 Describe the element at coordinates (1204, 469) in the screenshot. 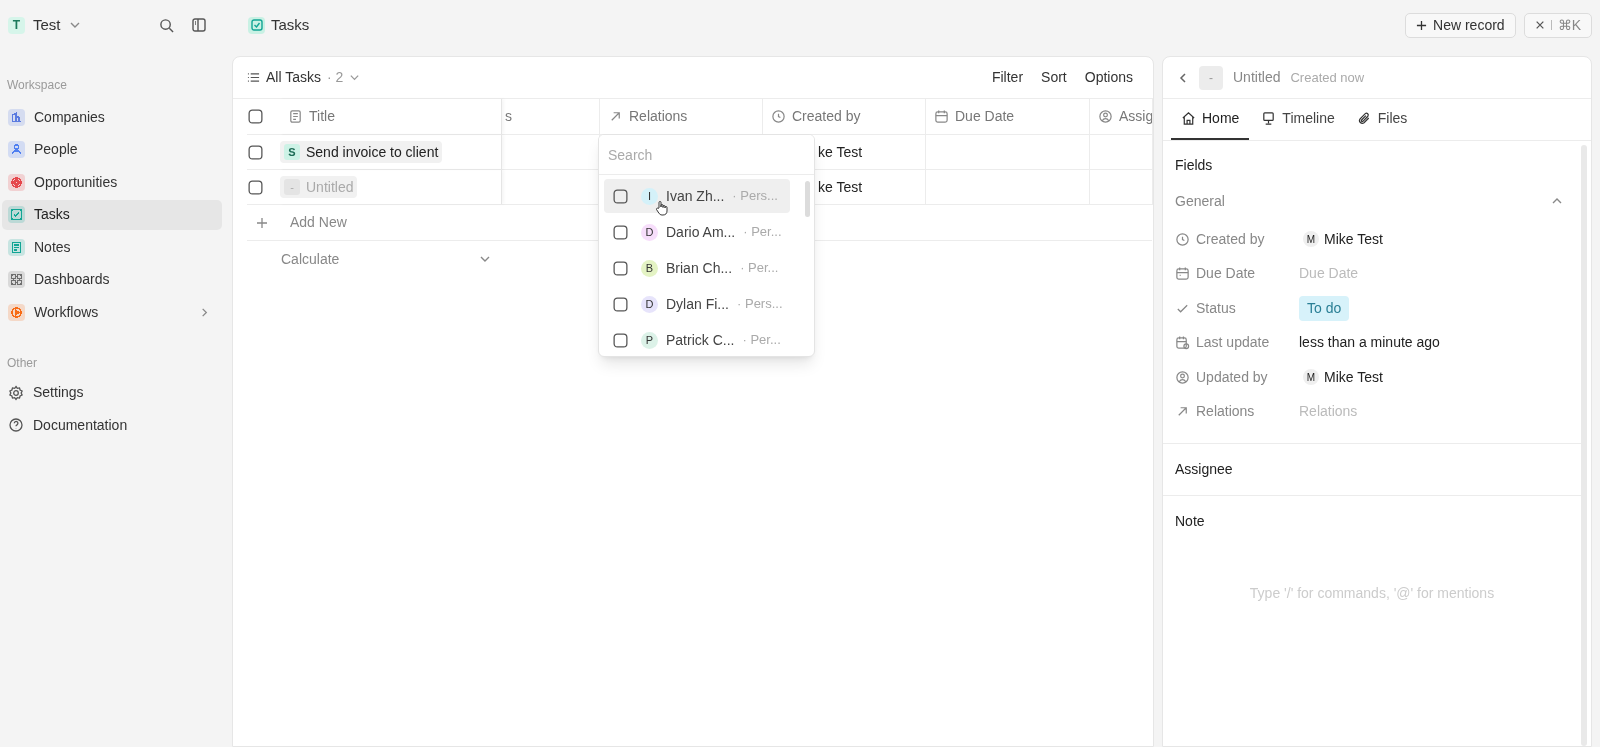

I see `section-title: Assignee` at that location.